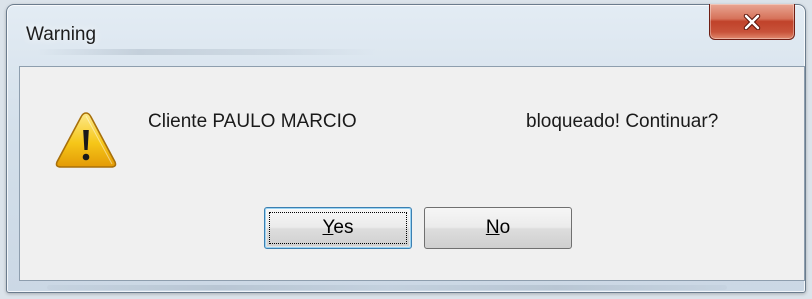 The width and height of the screenshot is (812, 299). What do you see at coordinates (328, 227) in the screenshot?
I see `yes-accelerator: Y` at bounding box center [328, 227].